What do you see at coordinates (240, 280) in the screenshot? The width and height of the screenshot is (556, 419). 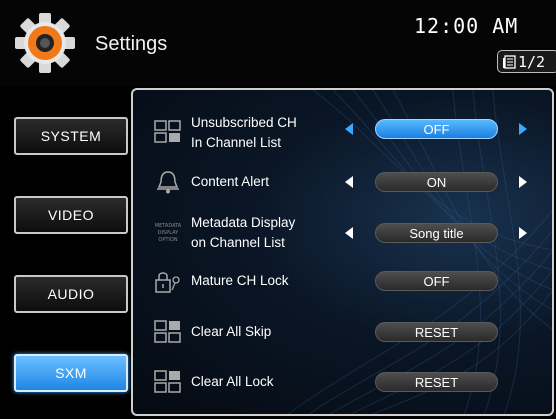 I see `setting-label: Mature CH Lock` at bounding box center [240, 280].